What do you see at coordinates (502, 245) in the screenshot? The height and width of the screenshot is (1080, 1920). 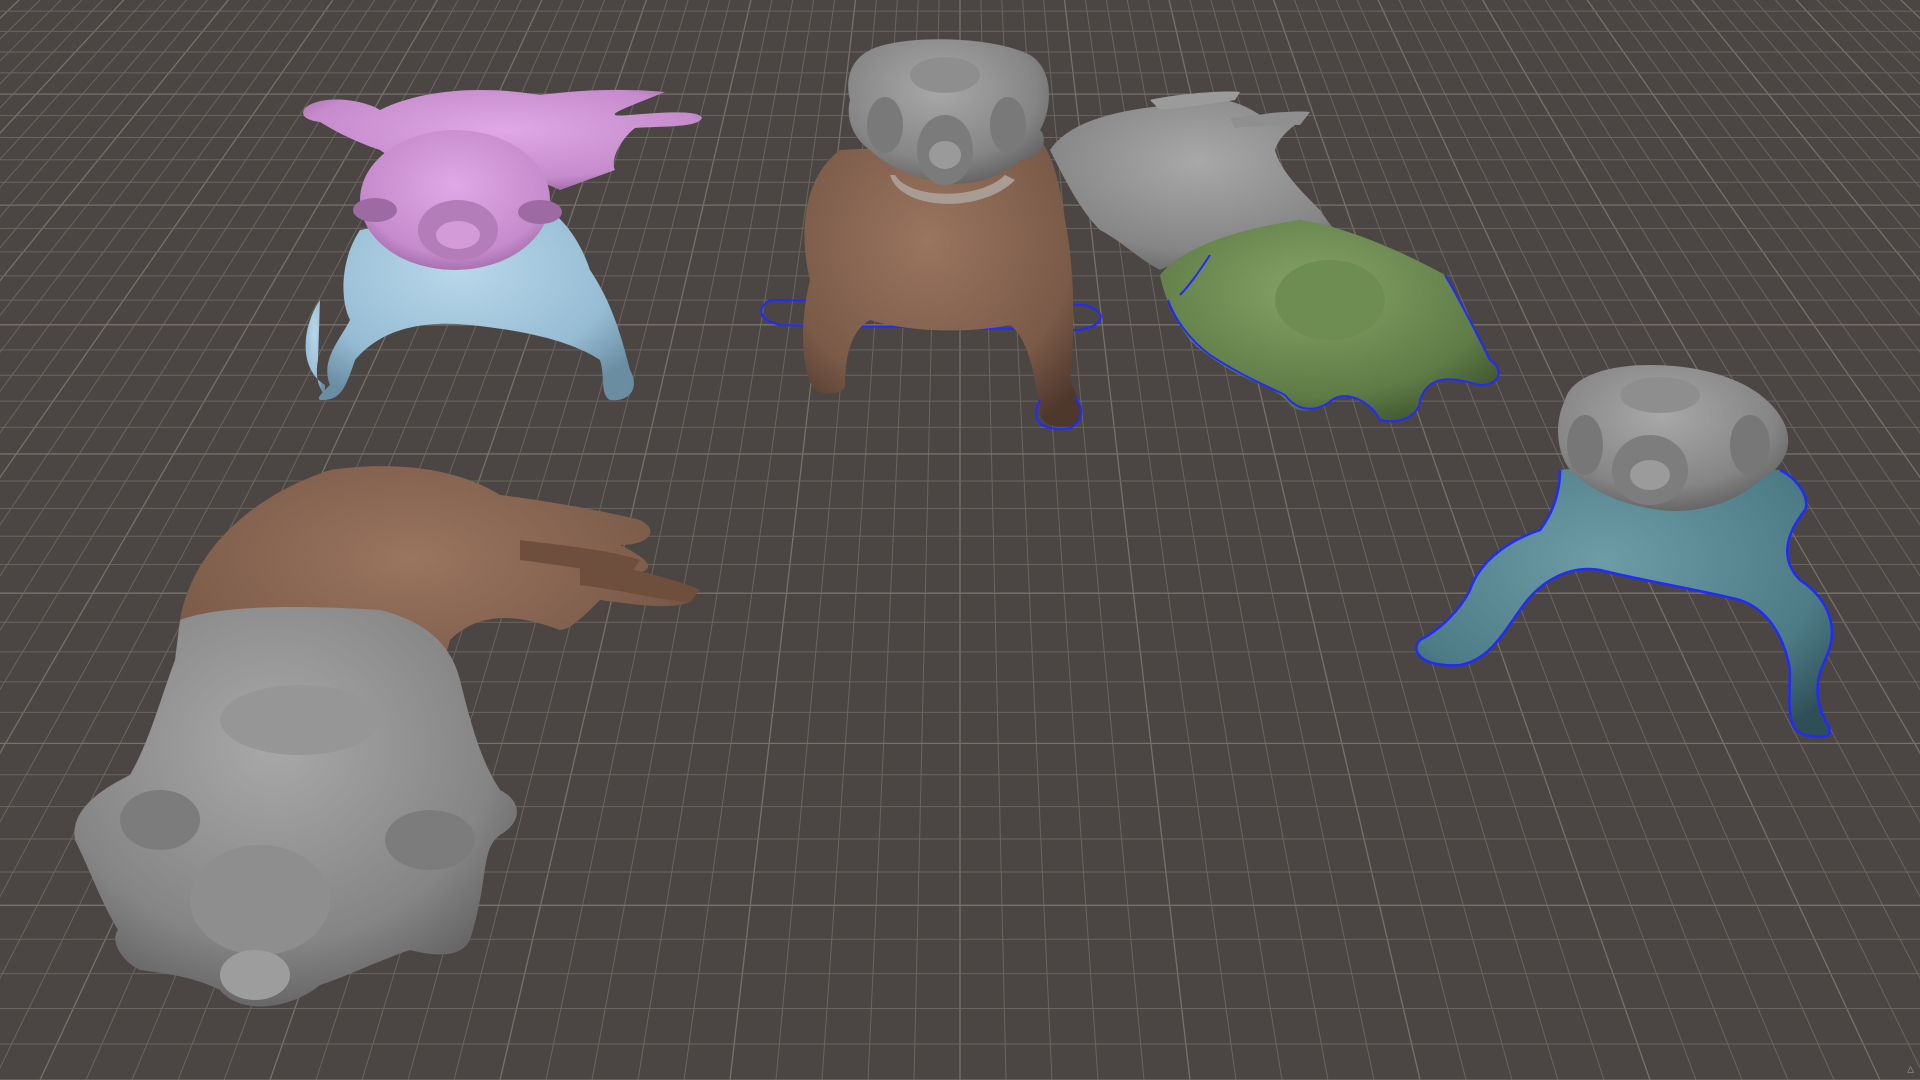 I see `dog-model-pink-blue` at bounding box center [502, 245].